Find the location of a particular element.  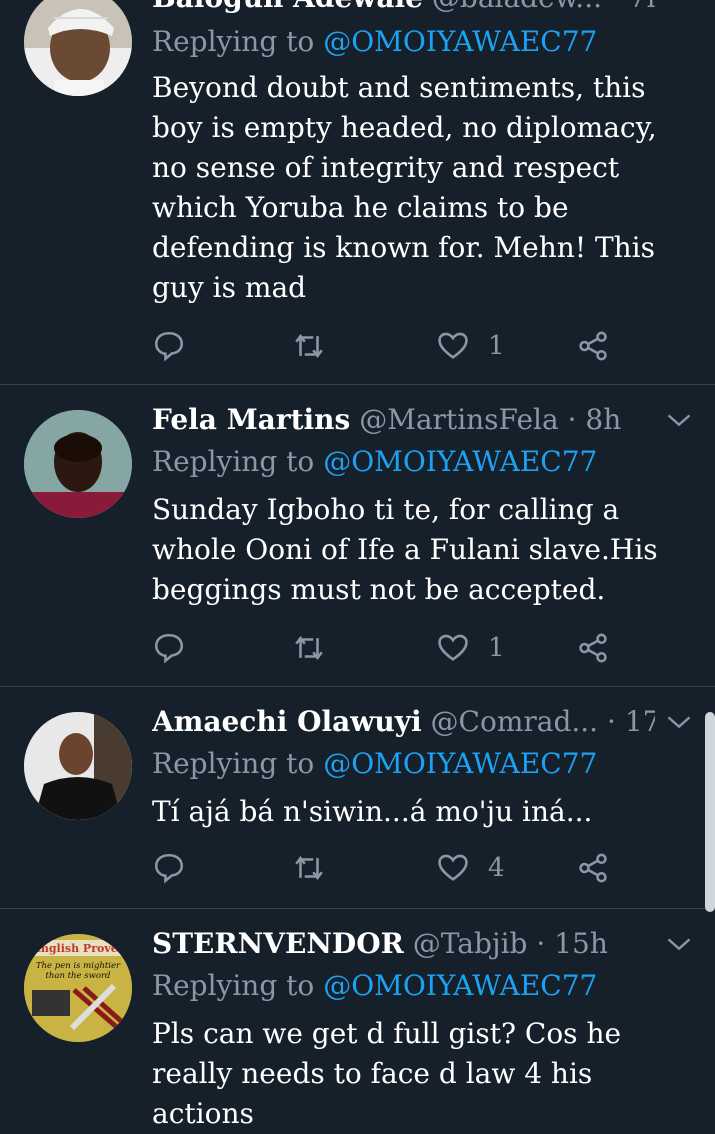

avatar-text: than the sword is located at coordinates (78, 976).